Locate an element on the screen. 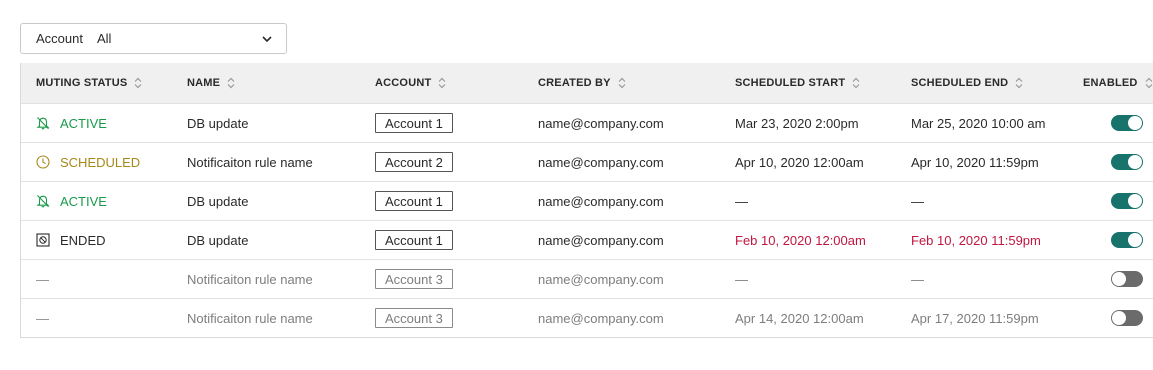  column-header-account: ACCOUNT is located at coordinates (410, 83).